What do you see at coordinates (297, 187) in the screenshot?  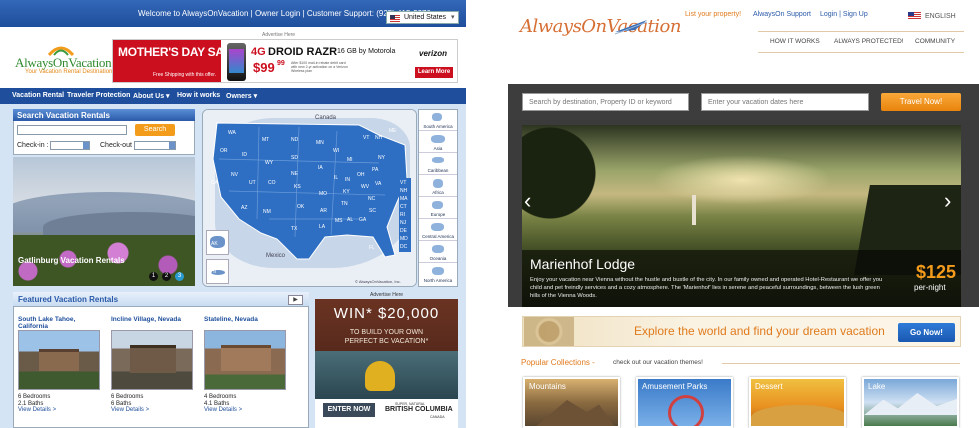 I see `state-code: KS` at bounding box center [297, 187].